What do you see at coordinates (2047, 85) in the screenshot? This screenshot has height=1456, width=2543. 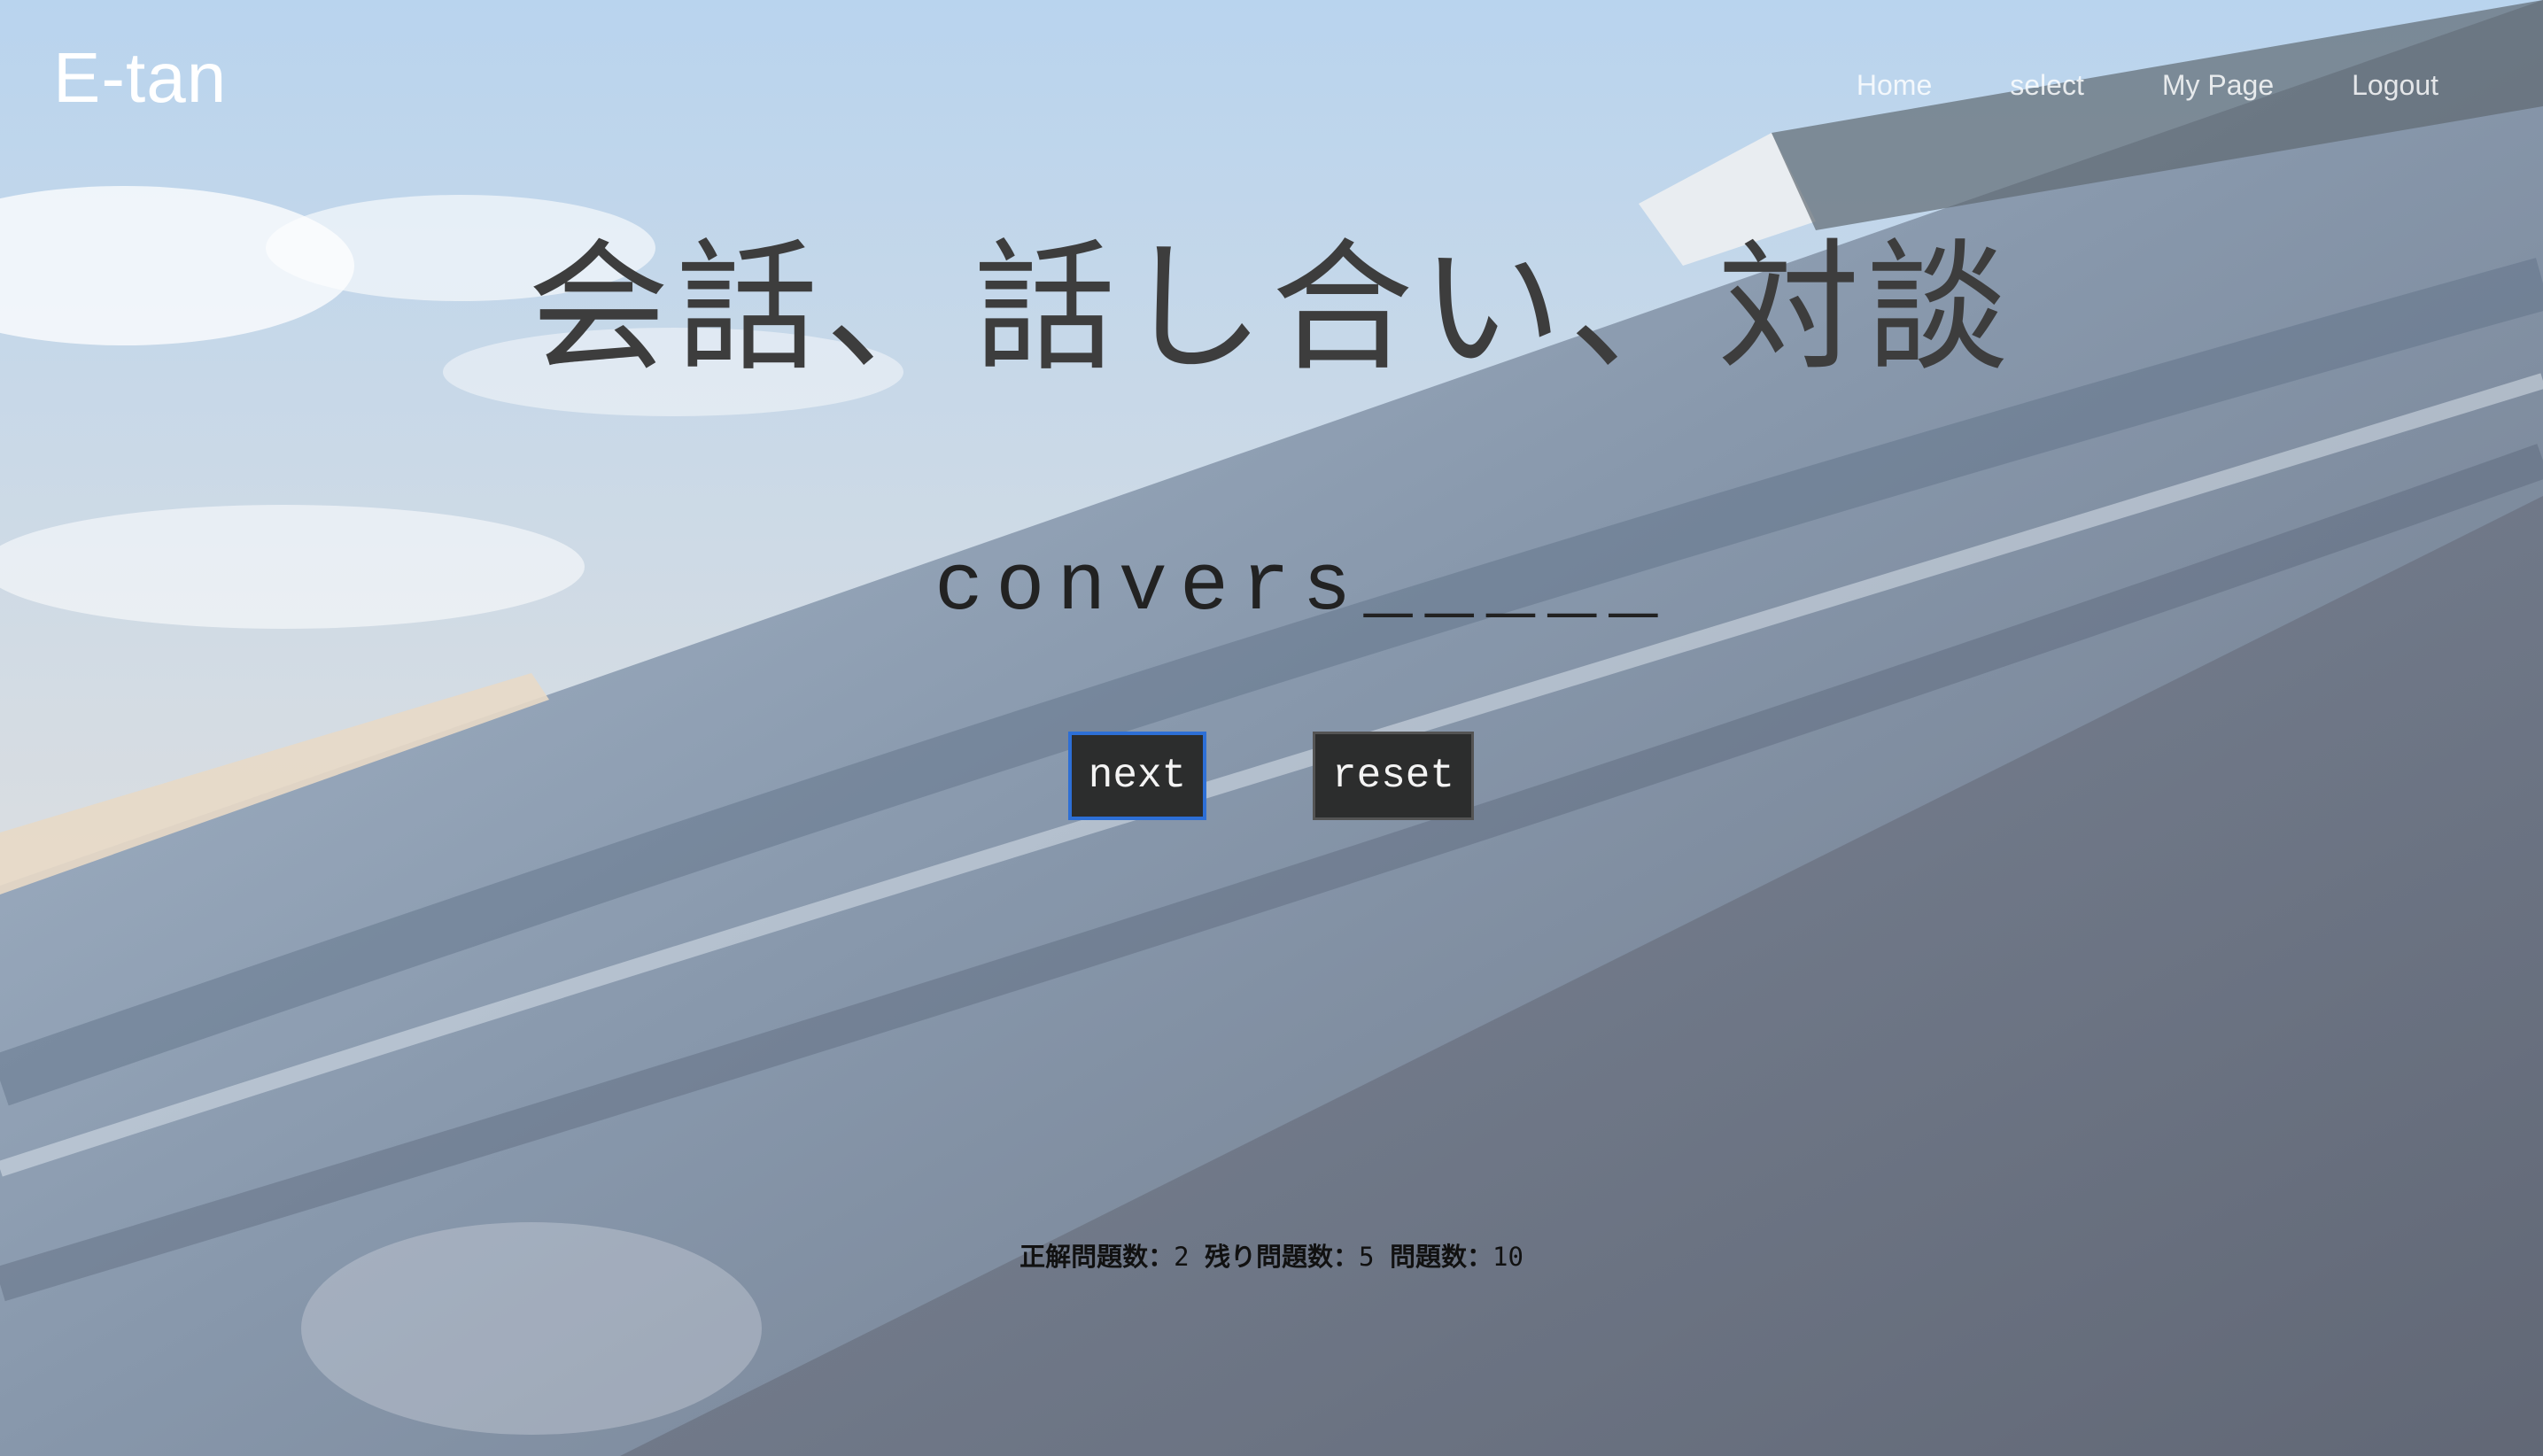 I see `nav-select-link: select` at bounding box center [2047, 85].